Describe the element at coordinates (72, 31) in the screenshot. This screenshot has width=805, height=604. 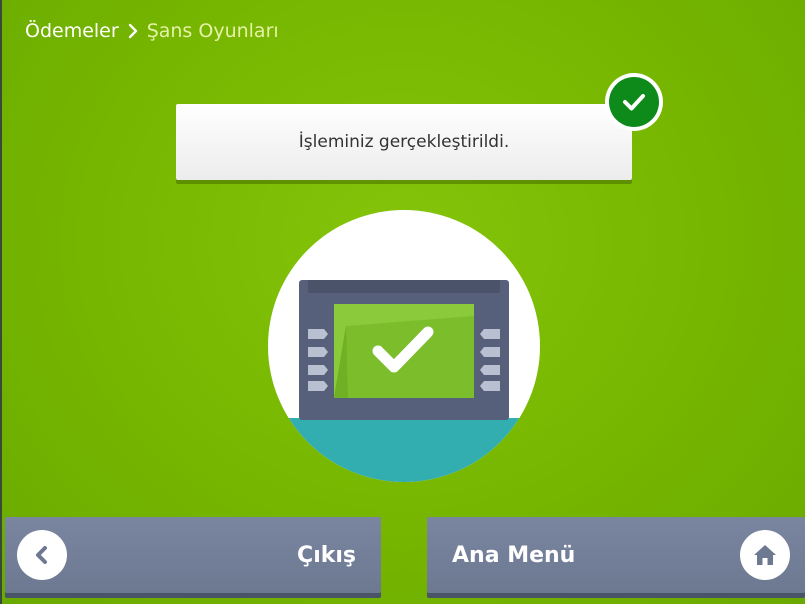
I see `breadcrumb-parent: Ödemeler` at that location.